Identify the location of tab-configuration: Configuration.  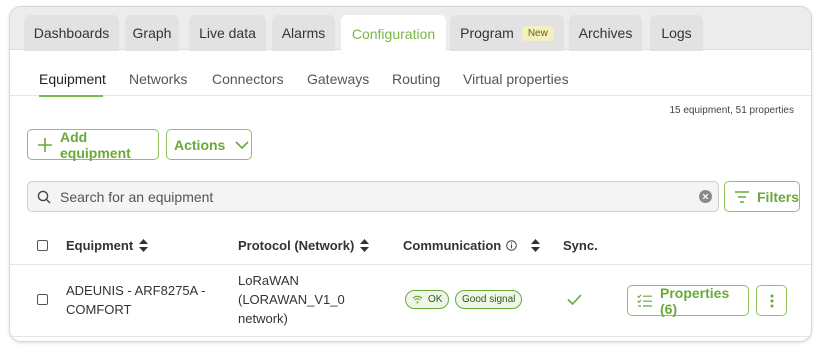
(393, 33).